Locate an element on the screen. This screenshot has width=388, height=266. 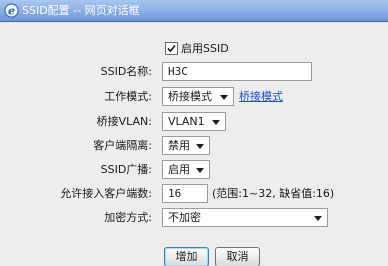
client-isolation-label: 客户端隔离: is located at coordinates (122, 145).